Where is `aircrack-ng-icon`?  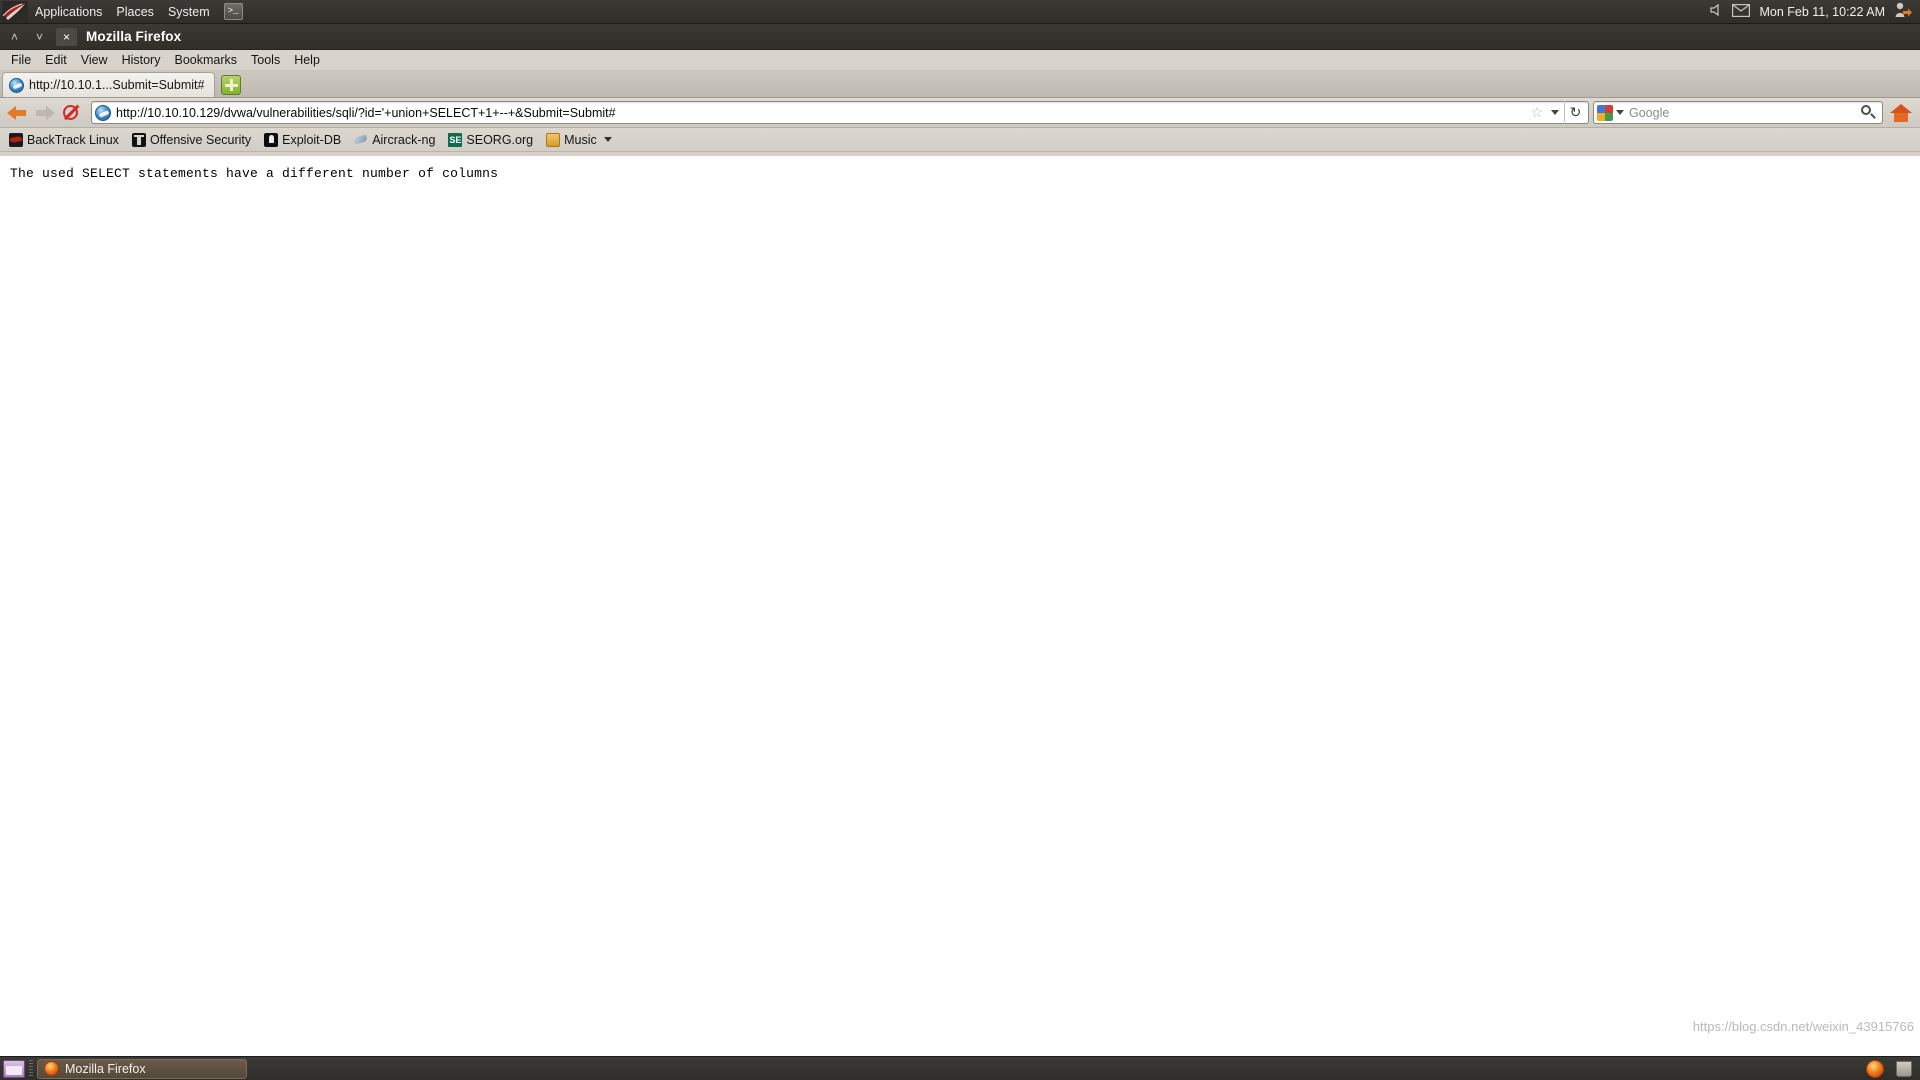
aircrack-ng-icon is located at coordinates (361, 140).